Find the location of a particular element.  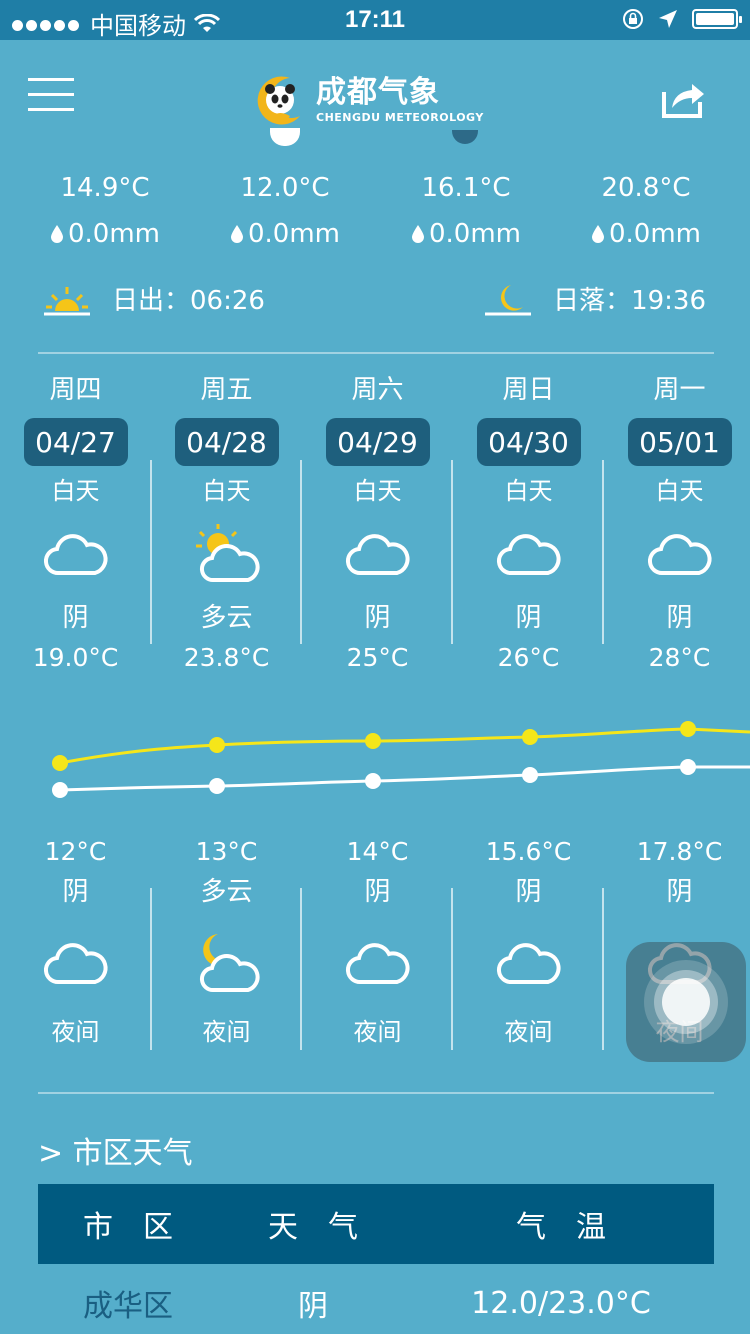

forecast-night: 13°C 多云 夜间 is located at coordinates (226, 942).